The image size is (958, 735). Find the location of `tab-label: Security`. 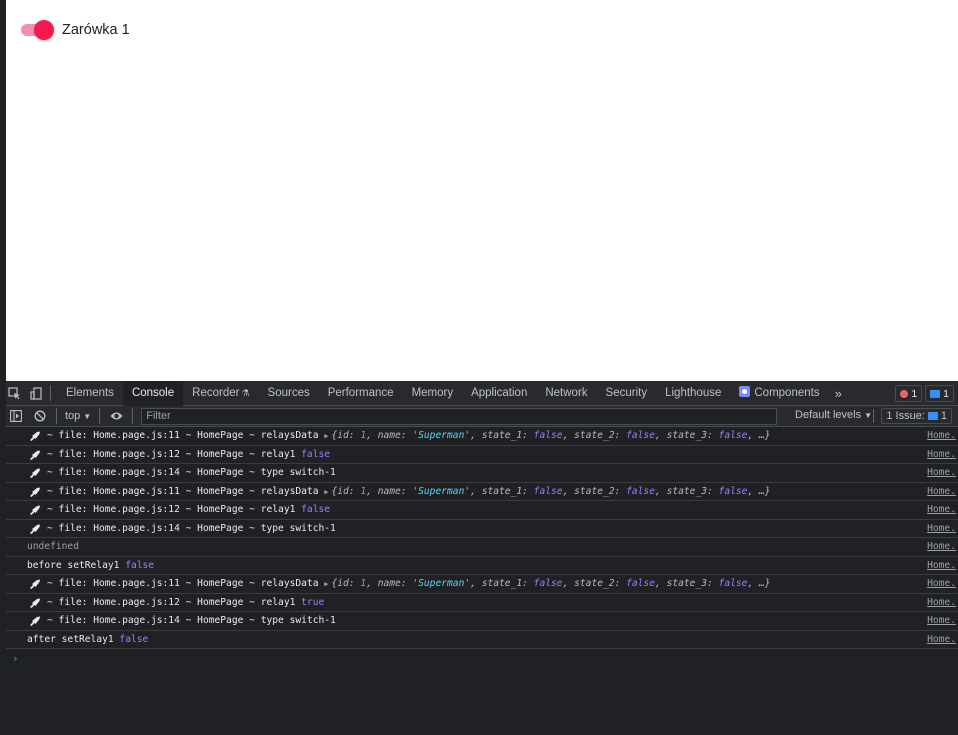

tab-label: Security is located at coordinates (626, 392).